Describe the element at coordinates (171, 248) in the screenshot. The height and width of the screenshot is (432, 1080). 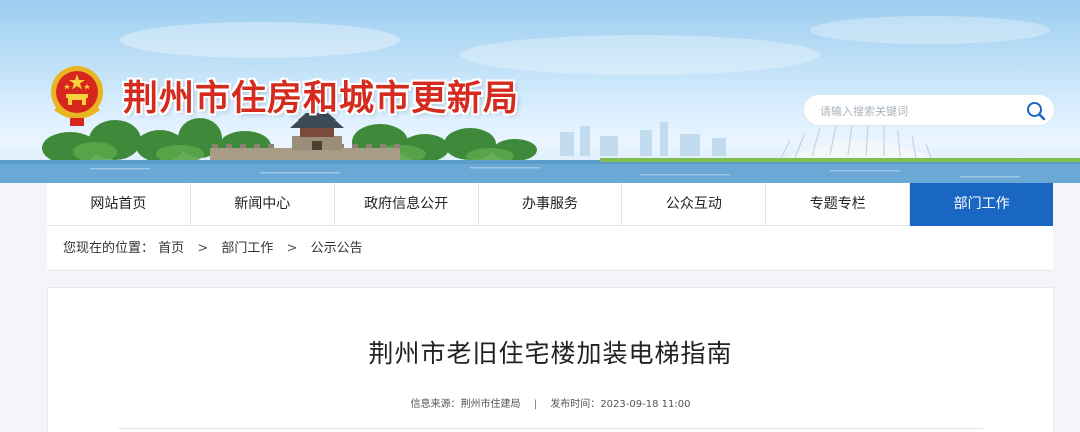
I see `breadcrumb-link-home: 首页` at that location.